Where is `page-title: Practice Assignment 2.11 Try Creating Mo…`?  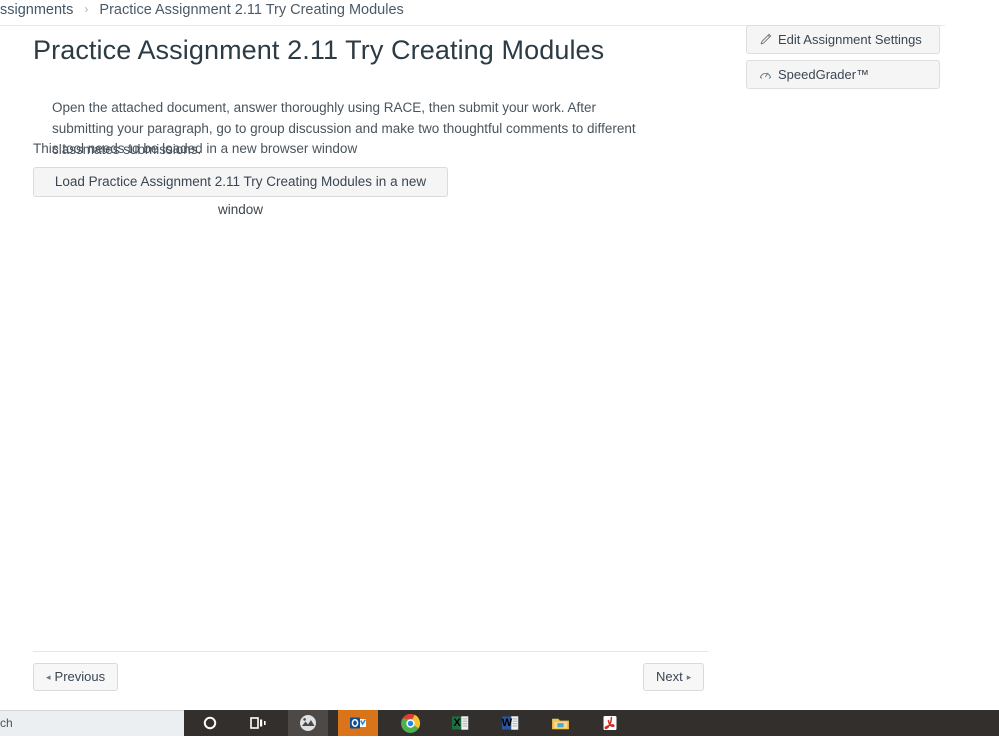 page-title: Practice Assignment 2.11 Try Creating Mo… is located at coordinates (319, 50).